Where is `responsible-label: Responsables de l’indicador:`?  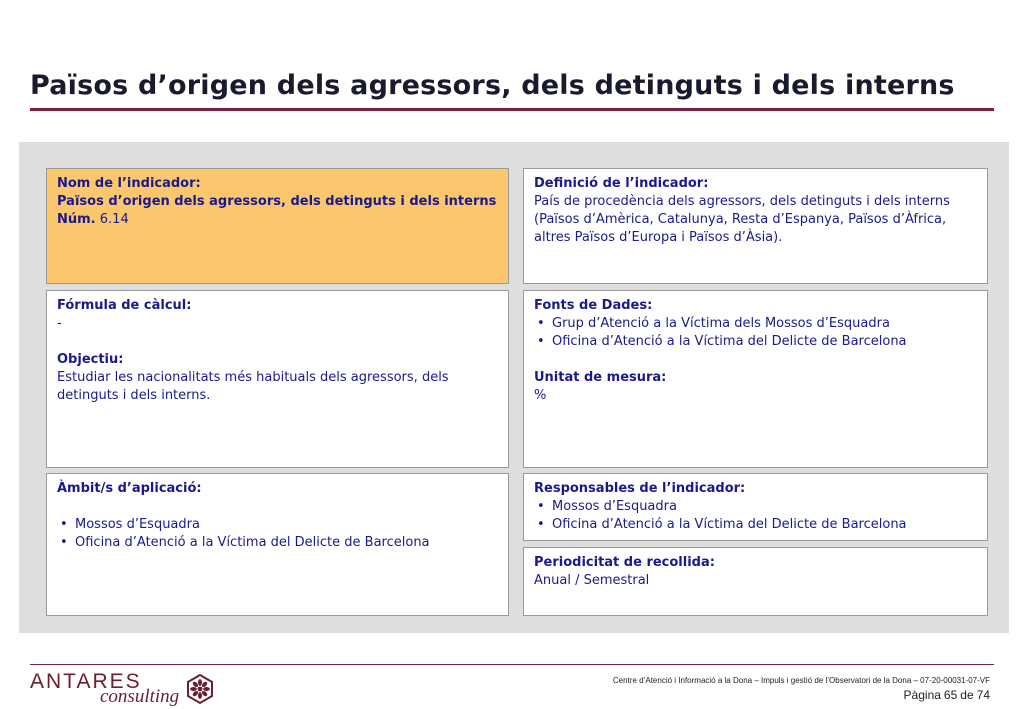 responsible-label: Responsables de l’indicador: is located at coordinates (640, 488).